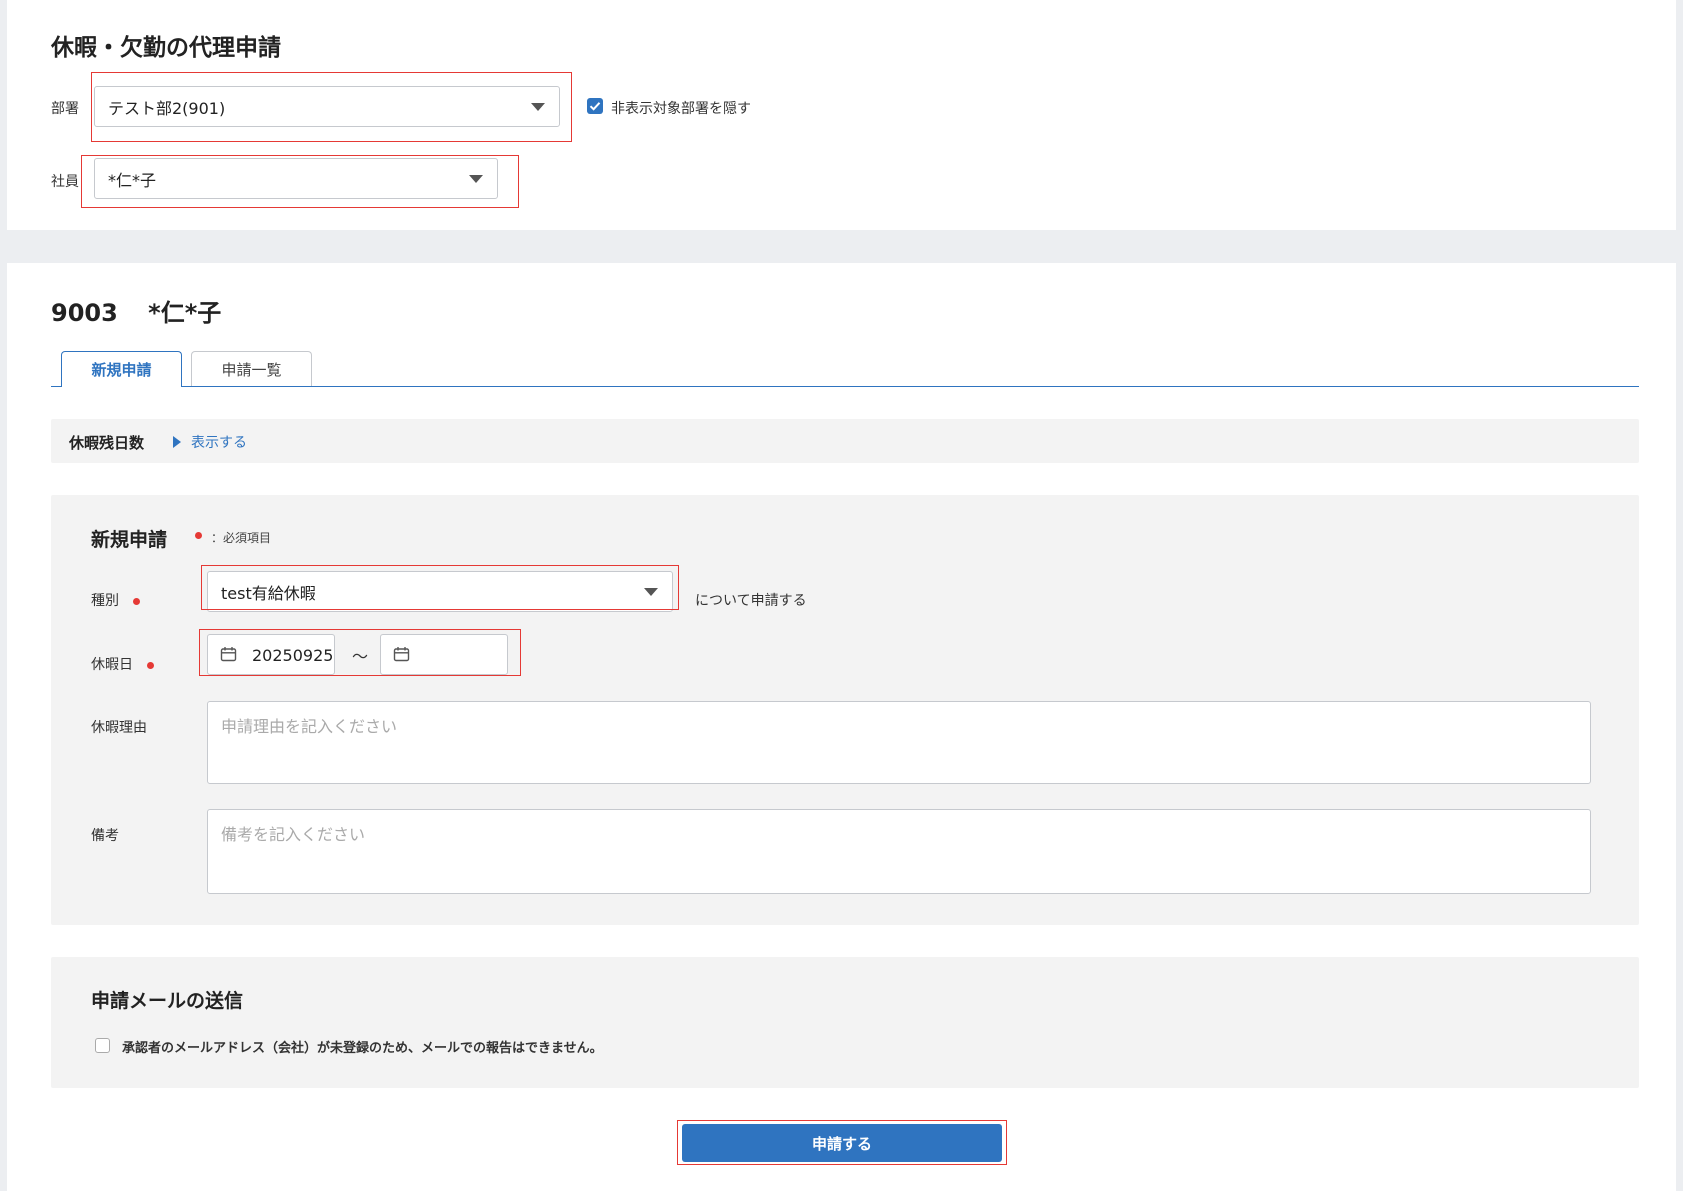 The height and width of the screenshot is (1191, 1683). What do you see at coordinates (681, 109) in the screenshot?
I see `hide-departments-label: 非表示対象部署を隠す` at bounding box center [681, 109].